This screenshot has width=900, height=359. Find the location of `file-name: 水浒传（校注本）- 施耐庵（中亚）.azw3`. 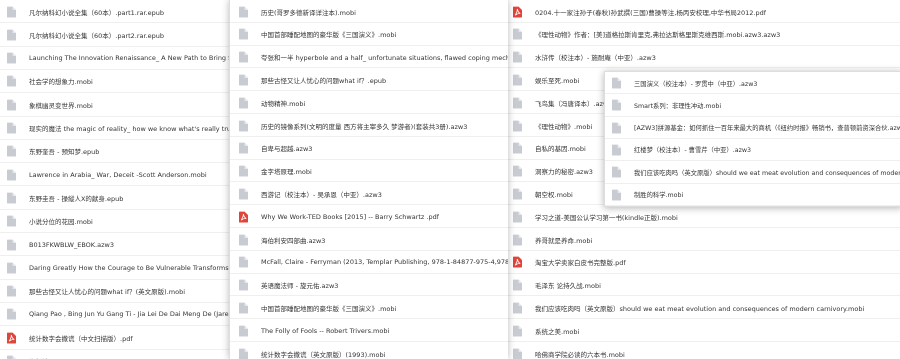

file-name: 水浒传（校注本）- 施耐庵（中亚）.azw3 is located at coordinates (595, 58).